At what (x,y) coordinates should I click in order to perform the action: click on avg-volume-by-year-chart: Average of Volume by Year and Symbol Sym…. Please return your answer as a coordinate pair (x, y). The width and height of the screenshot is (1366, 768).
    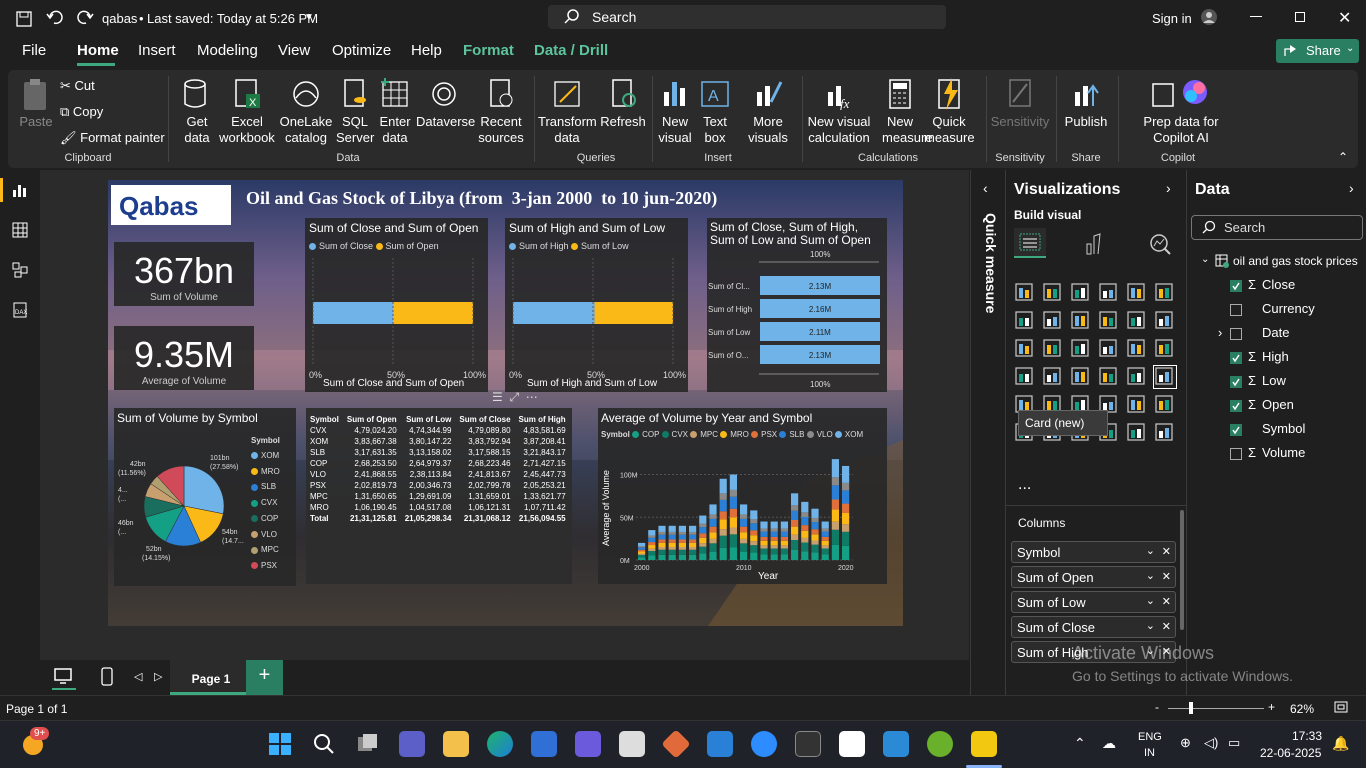
    Looking at the image, I should click on (742, 496).